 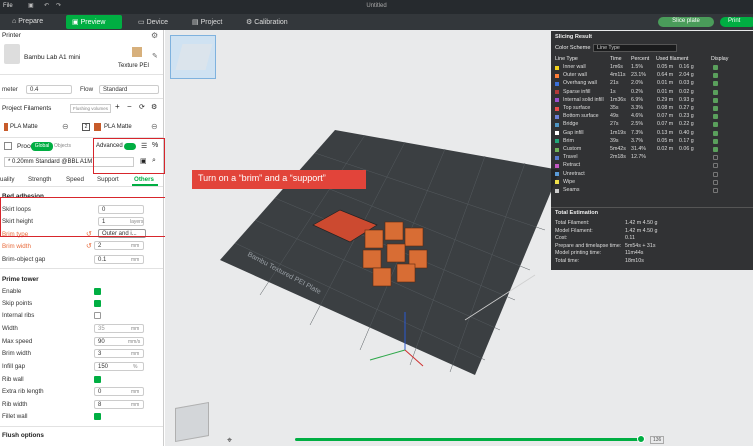 I want to click on rib-wall-checkbox, so click(x=97, y=379).